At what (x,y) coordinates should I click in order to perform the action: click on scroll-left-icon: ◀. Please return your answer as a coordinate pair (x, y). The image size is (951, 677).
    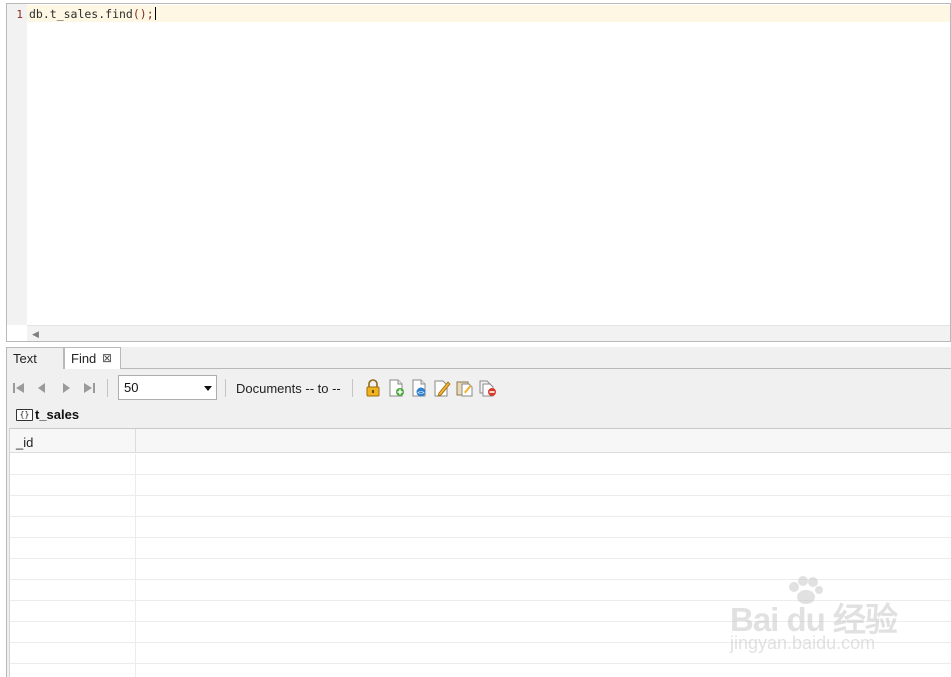
    Looking at the image, I should click on (35, 334).